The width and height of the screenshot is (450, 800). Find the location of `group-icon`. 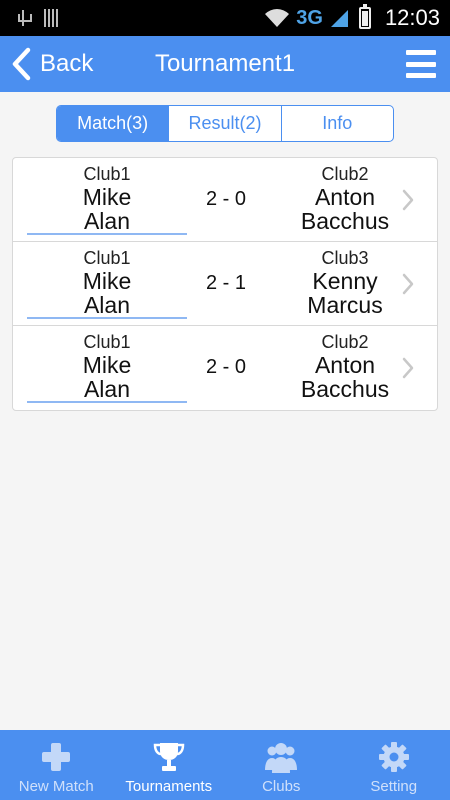

group-icon is located at coordinates (281, 758).